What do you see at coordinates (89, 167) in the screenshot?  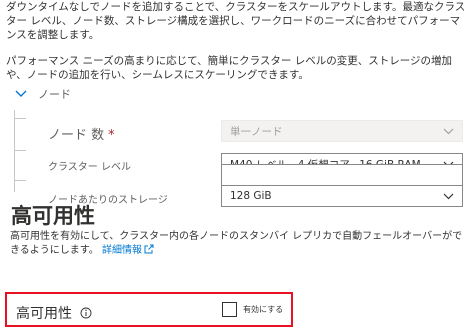 I see `cluster-tier-label: クラスター レベル` at bounding box center [89, 167].